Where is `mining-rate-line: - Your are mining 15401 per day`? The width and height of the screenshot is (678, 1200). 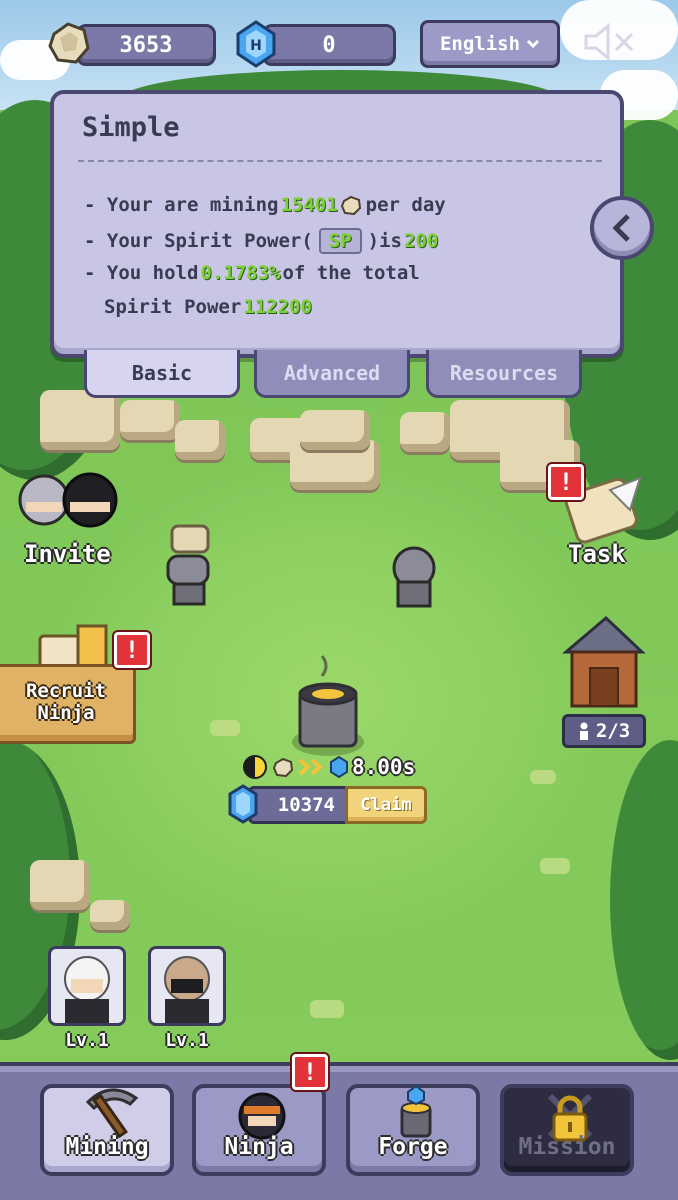
mining-rate-line: - Your are mining 15401 per day is located at coordinates (265, 205).